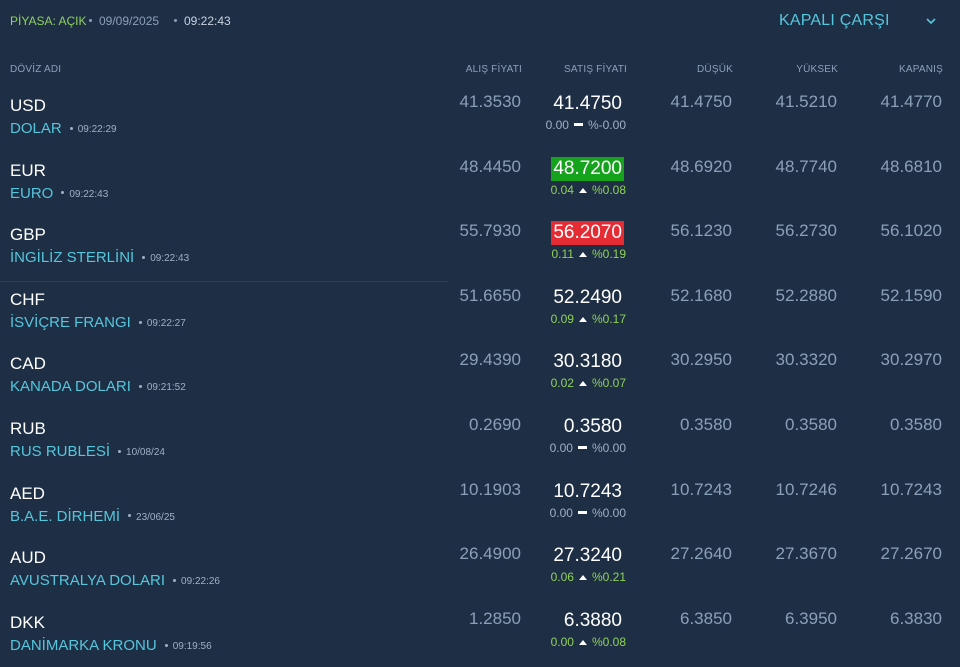 The image size is (960, 667). I want to click on currency-name: RUS RUBLESİ, so click(60, 451).